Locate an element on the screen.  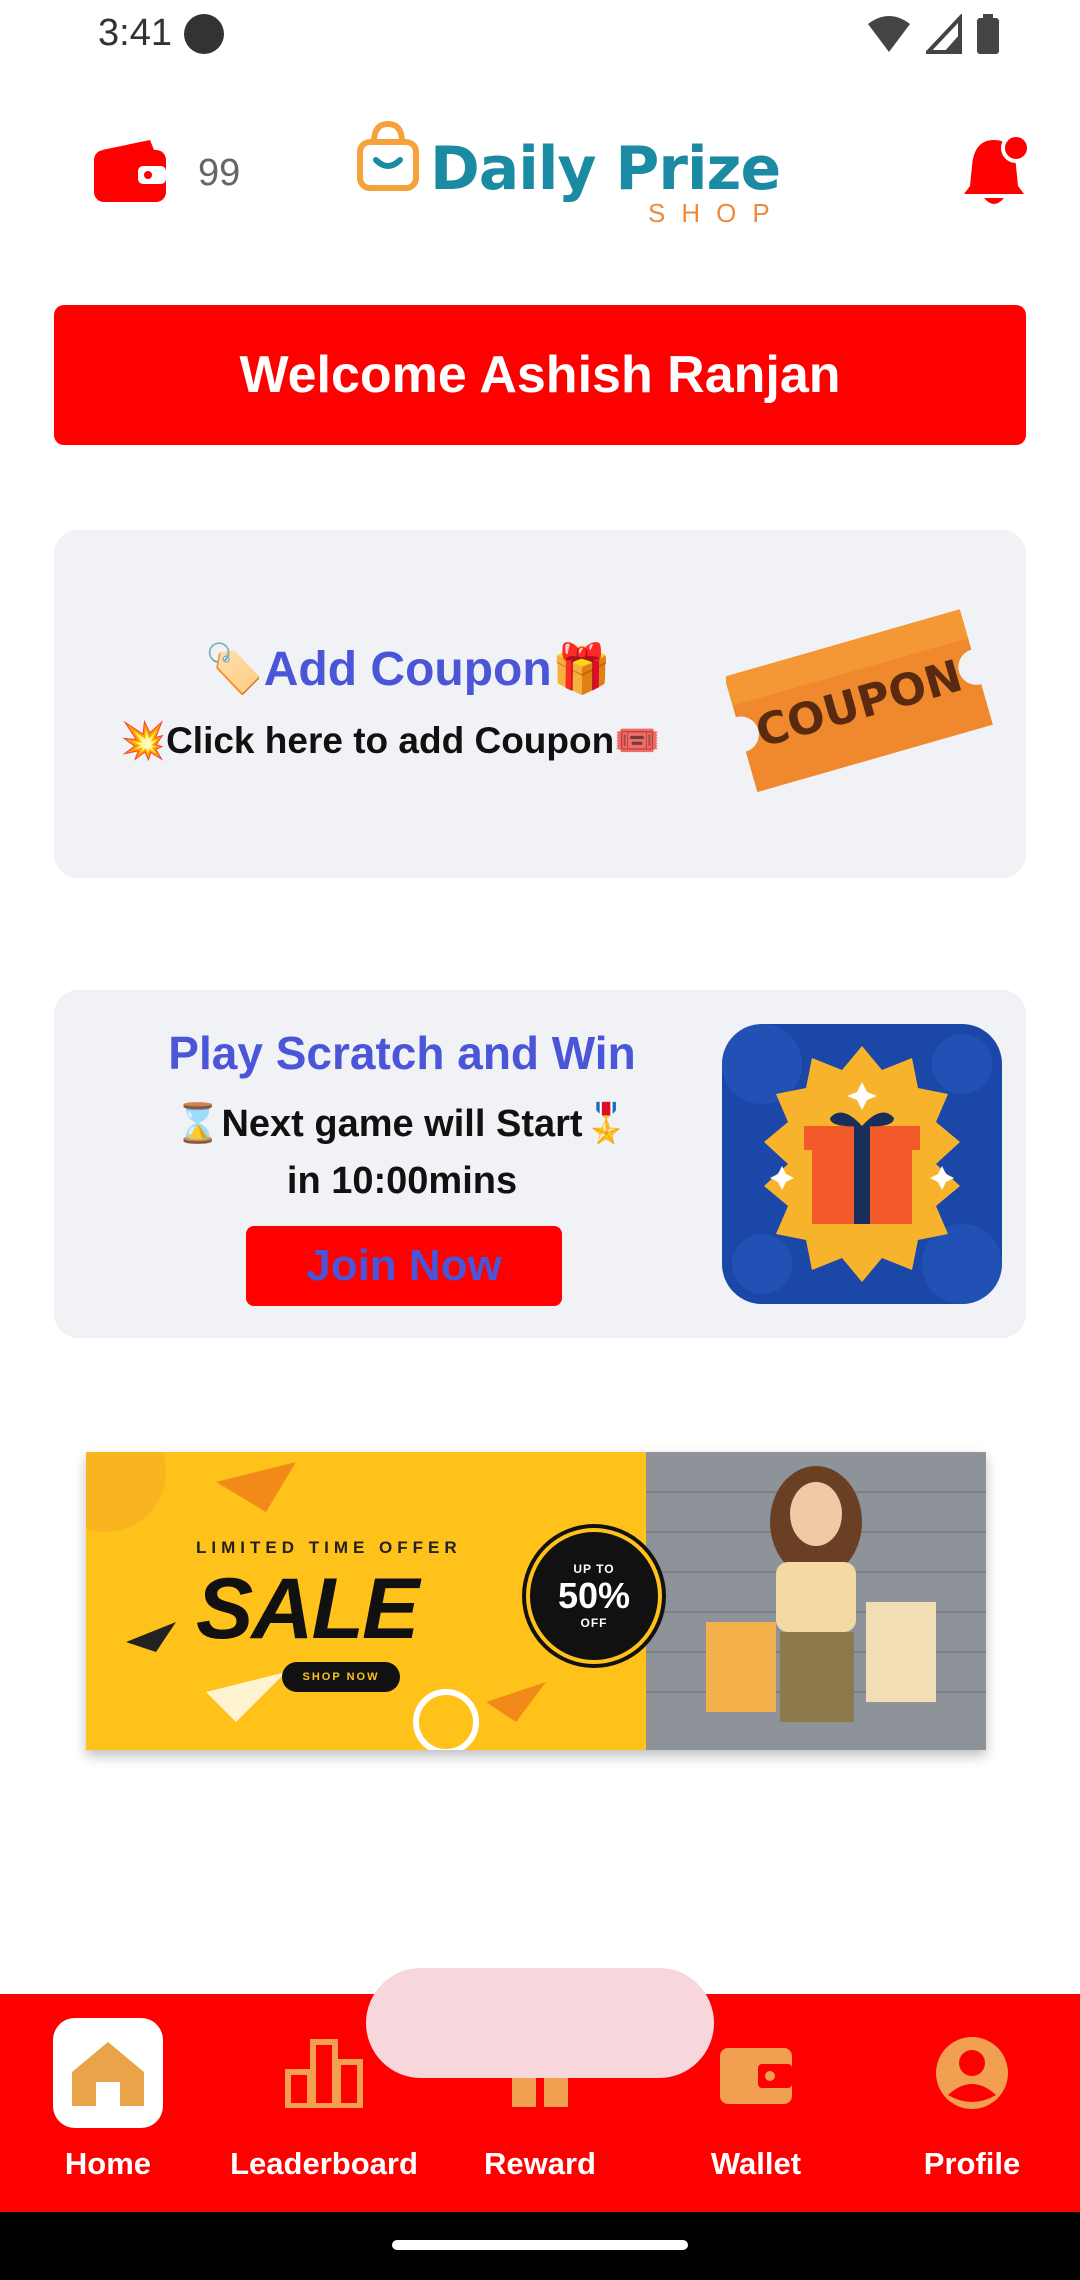
coupon-title: 🏷️Add Coupon🎁 is located at coordinates (407, 668).